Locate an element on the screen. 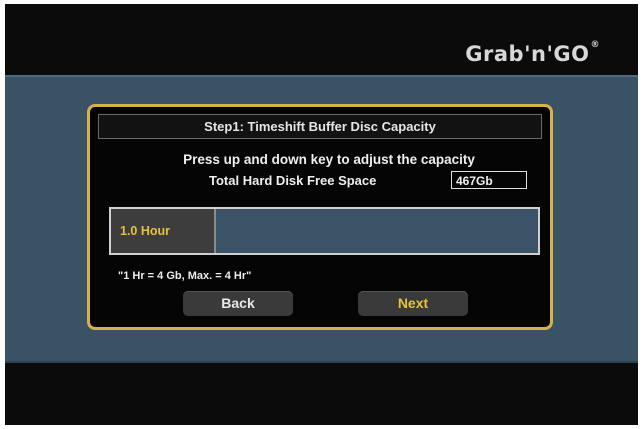 This screenshot has height=429, width=643. back-button: Back is located at coordinates (238, 303).